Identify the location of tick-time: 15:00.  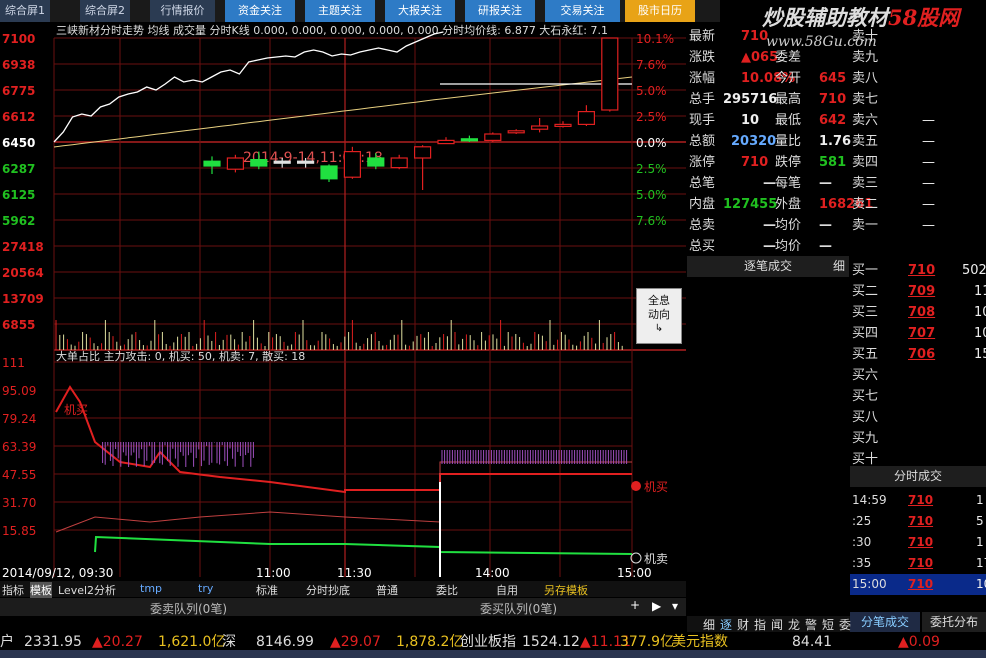
(869, 584).